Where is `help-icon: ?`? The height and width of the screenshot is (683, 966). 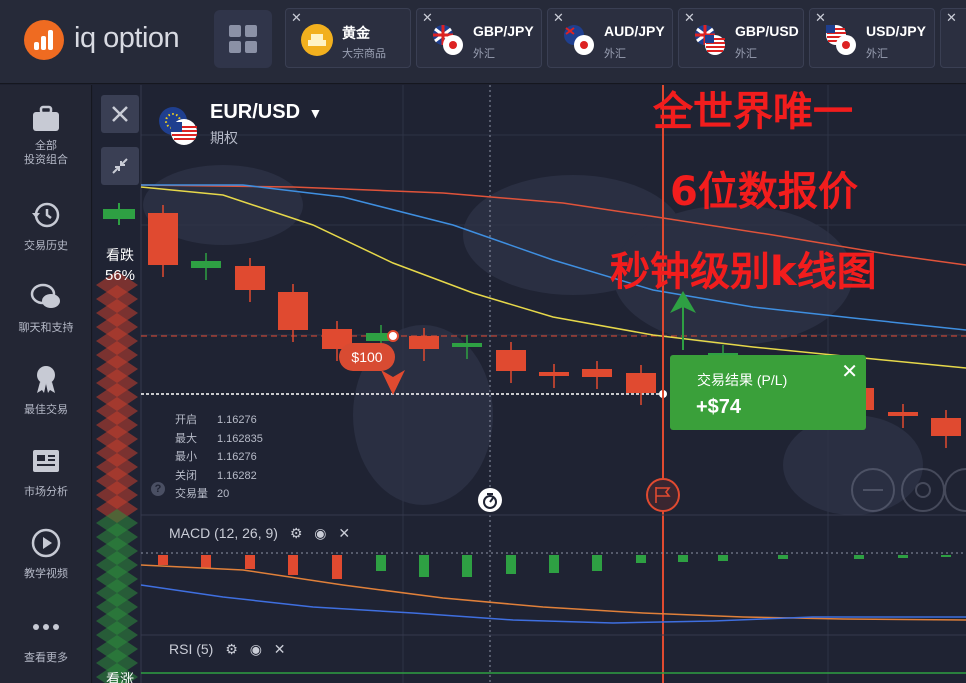
help-icon: ? is located at coordinates (158, 489).